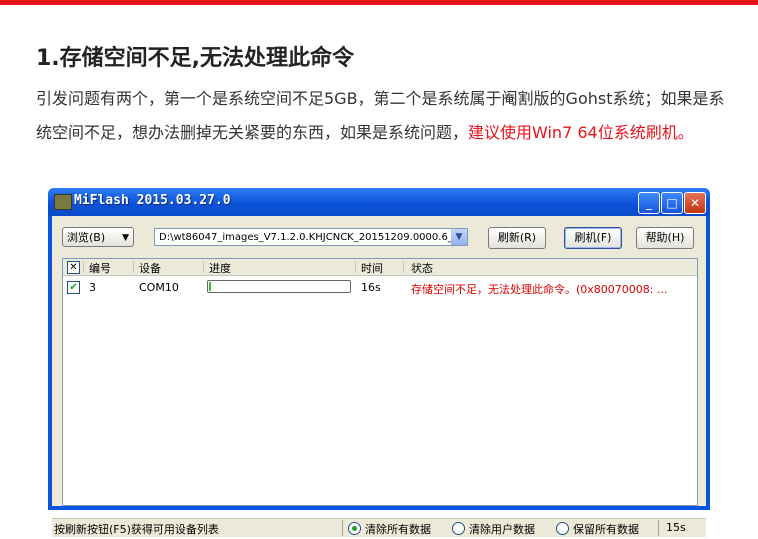 The height and width of the screenshot is (539, 758). I want to click on radio-keep-all-label: 保留所有数据, so click(606, 529).